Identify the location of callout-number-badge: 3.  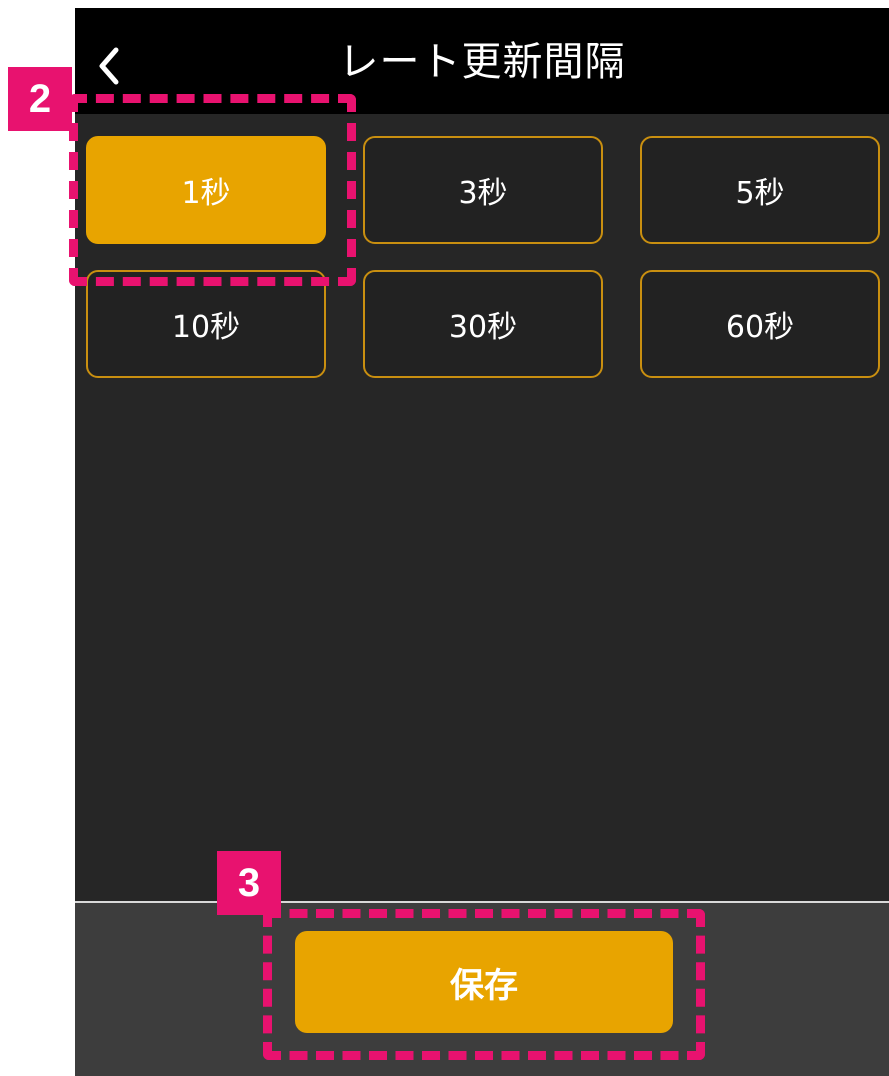
(249, 883).